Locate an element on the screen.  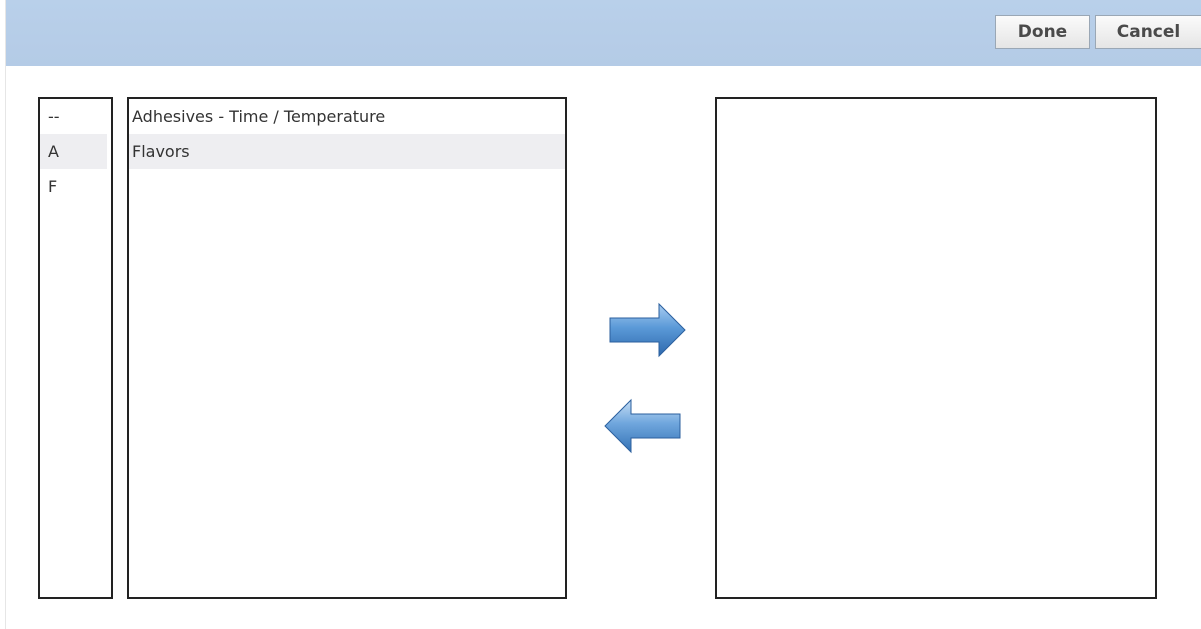
left-edge-rule is located at coordinates (3, 314).